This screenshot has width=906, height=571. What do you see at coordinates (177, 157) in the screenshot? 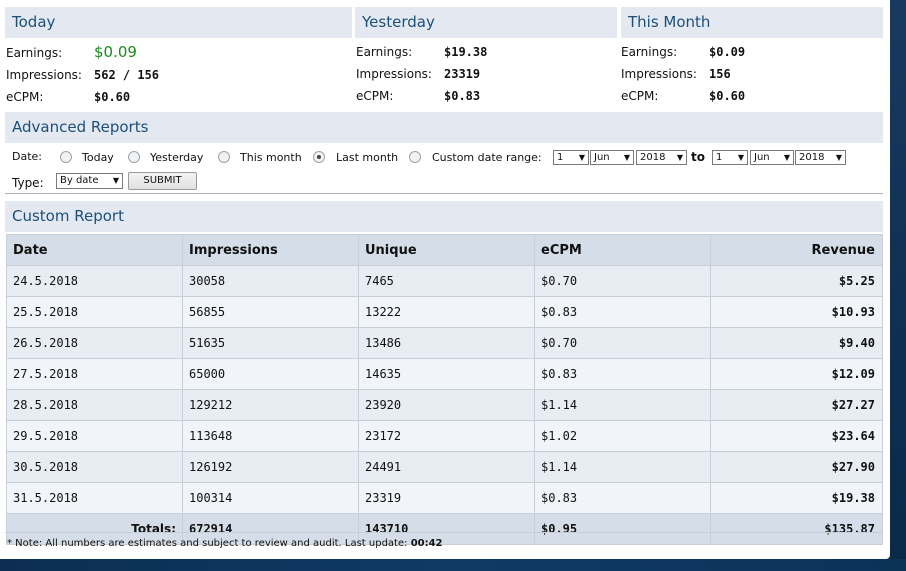
I see `radio-yesterday-label: Yesterday` at bounding box center [177, 157].